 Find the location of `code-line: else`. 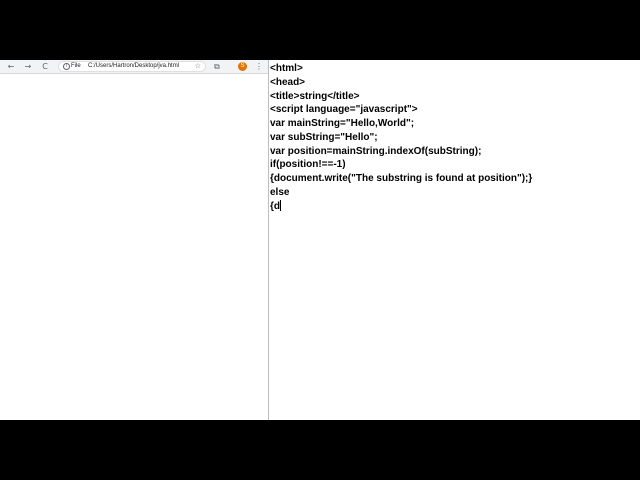

code-line: else is located at coordinates (280, 192).